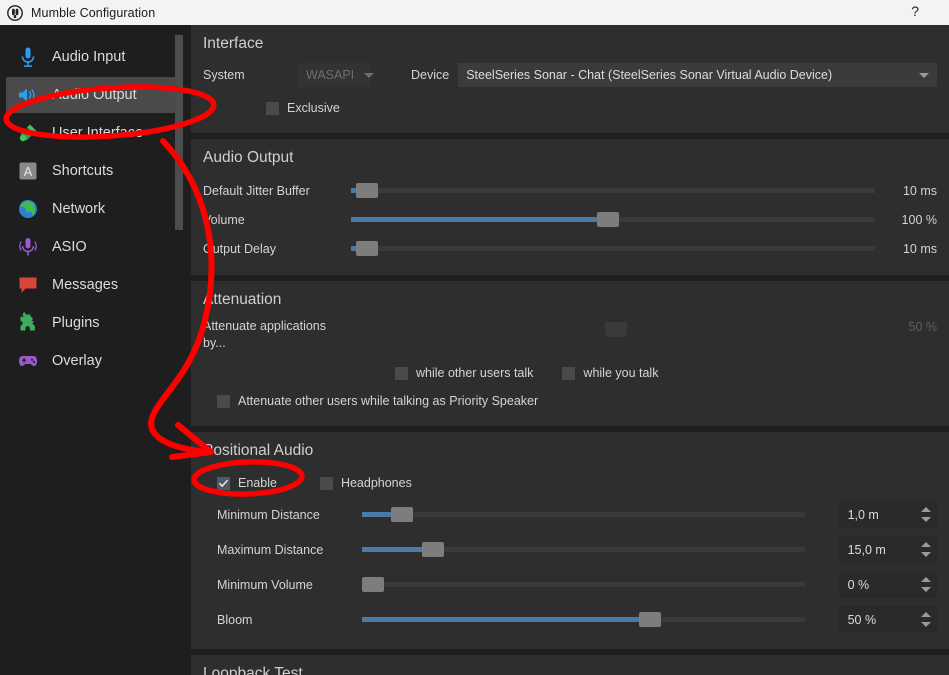  I want to click on attenuation-section-title: Attenuation, so click(242, 299).